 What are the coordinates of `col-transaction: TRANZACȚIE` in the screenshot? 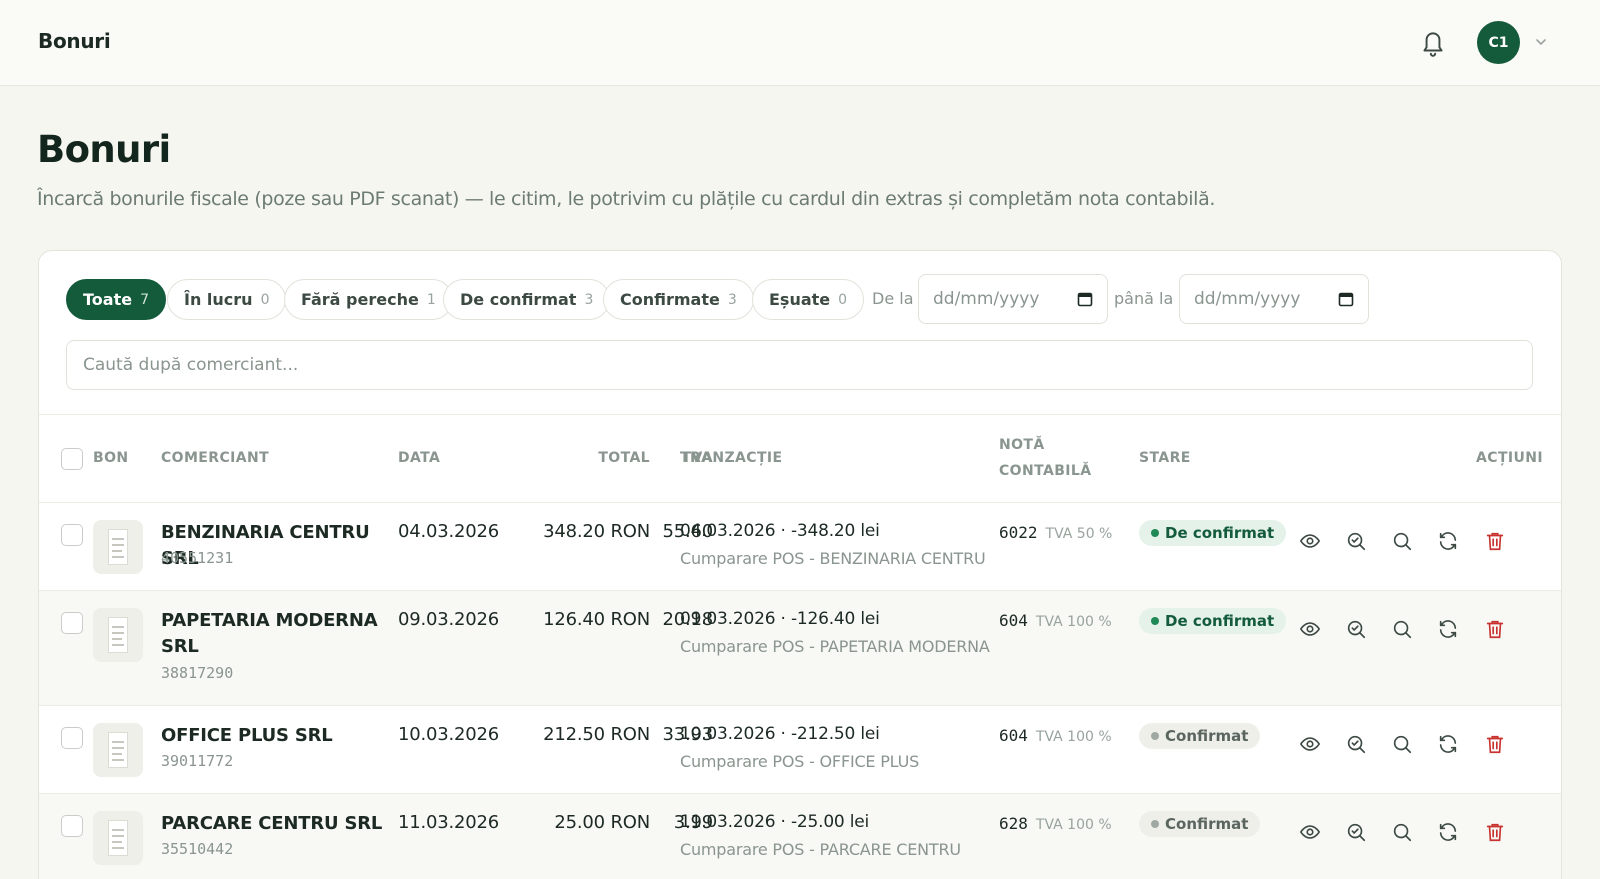 It's located at (731, 458).